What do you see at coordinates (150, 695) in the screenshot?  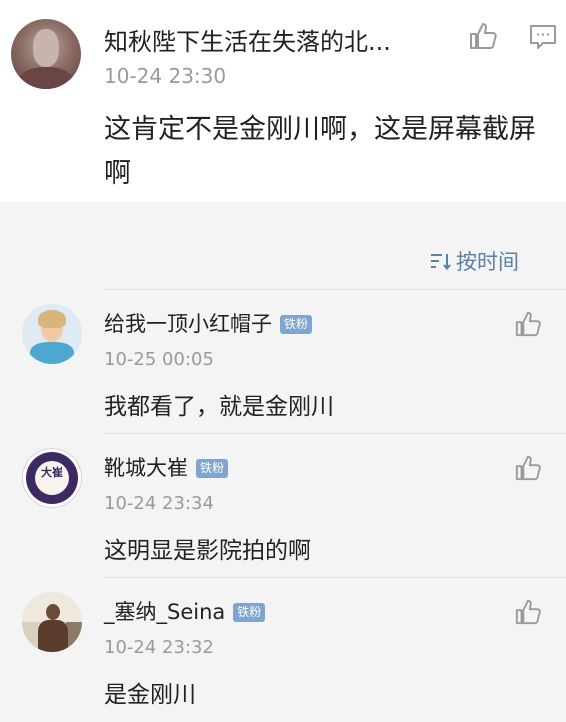 I see `reply-text: 是金刚川` at bounding box center [150, 695].